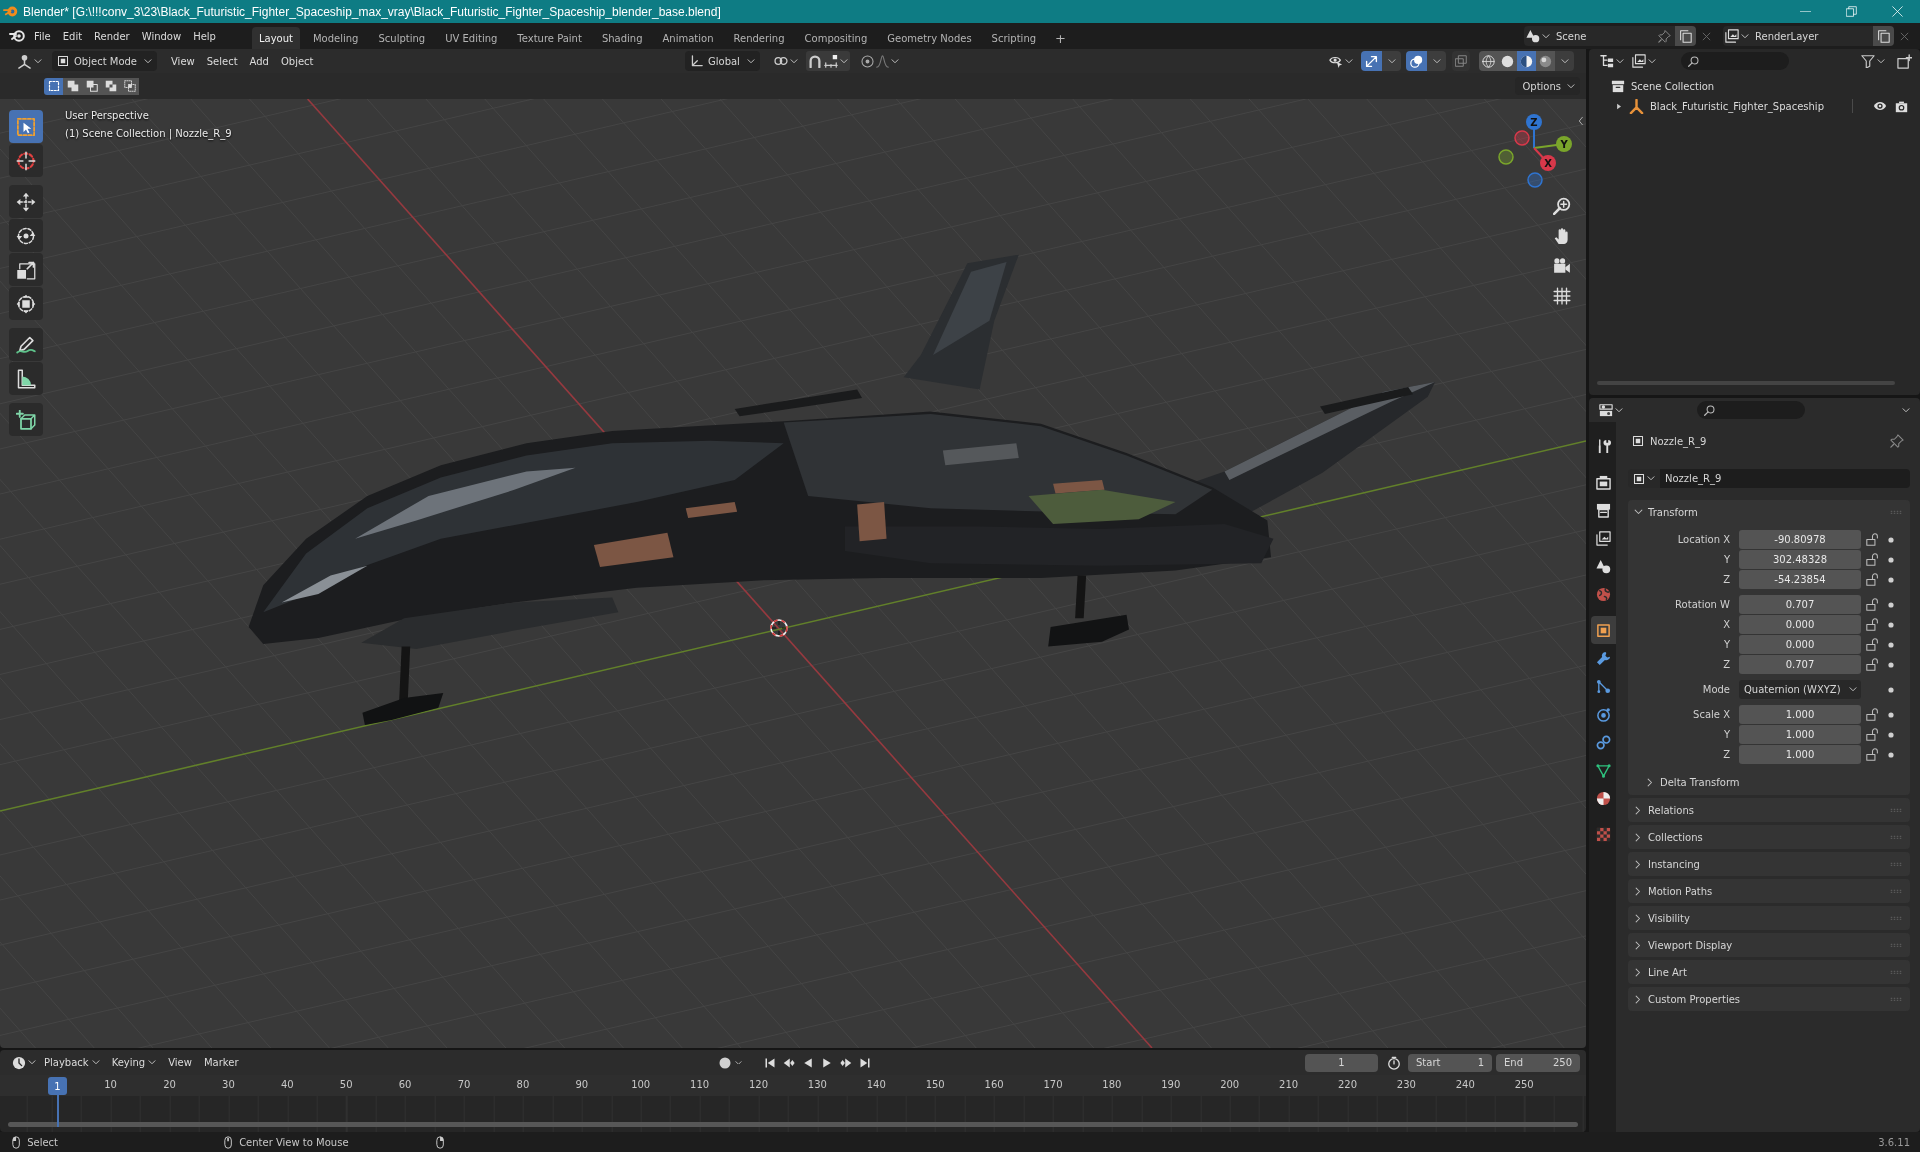  What do you see at coordinates (275, 38) in the screenshot?
I see `workspace-tab: Layout` at bounding box center [275, 38].